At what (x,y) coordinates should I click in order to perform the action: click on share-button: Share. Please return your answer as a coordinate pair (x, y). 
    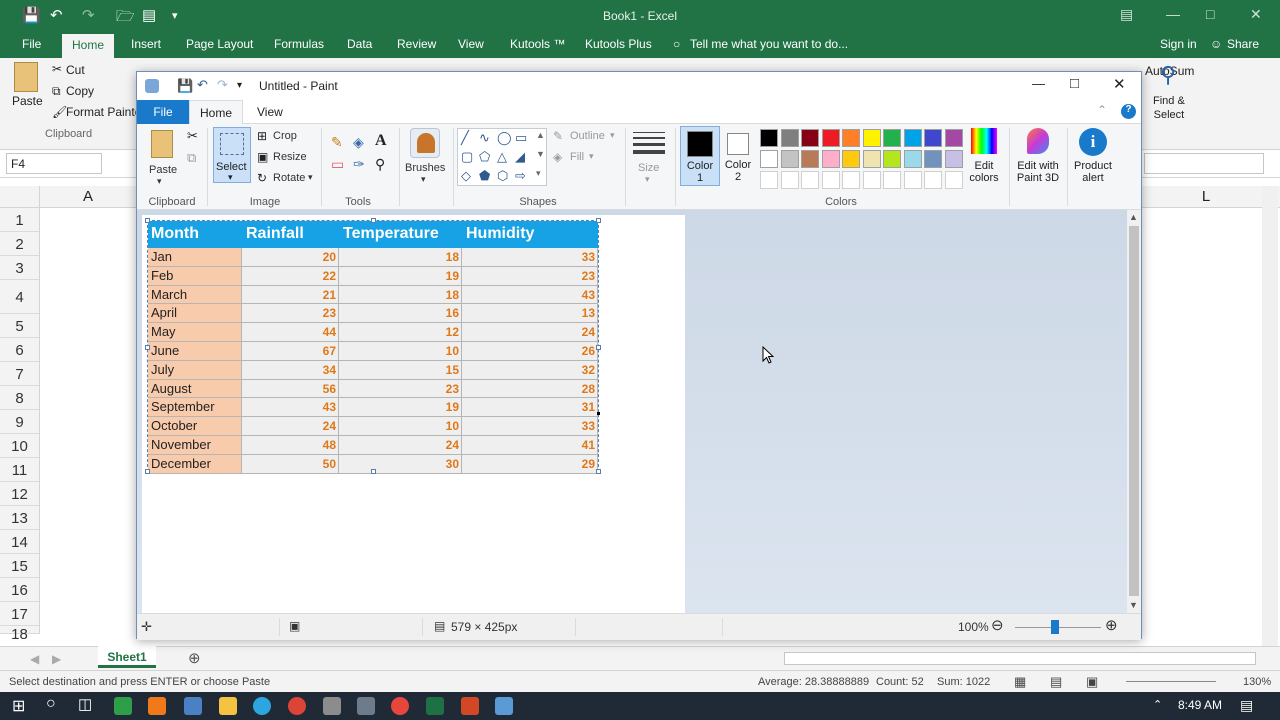
    Looking at the image, I should click on (1243, 44).